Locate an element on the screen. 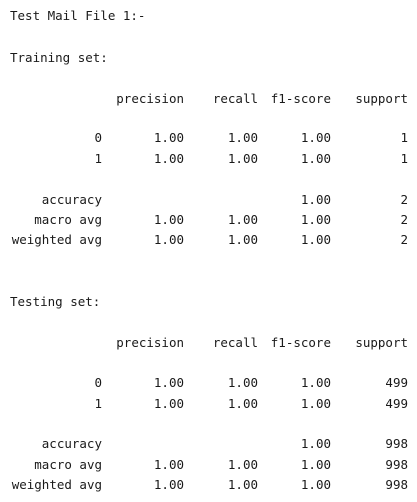  testing-row-label: accuracy is located at coordinates (71, 443).